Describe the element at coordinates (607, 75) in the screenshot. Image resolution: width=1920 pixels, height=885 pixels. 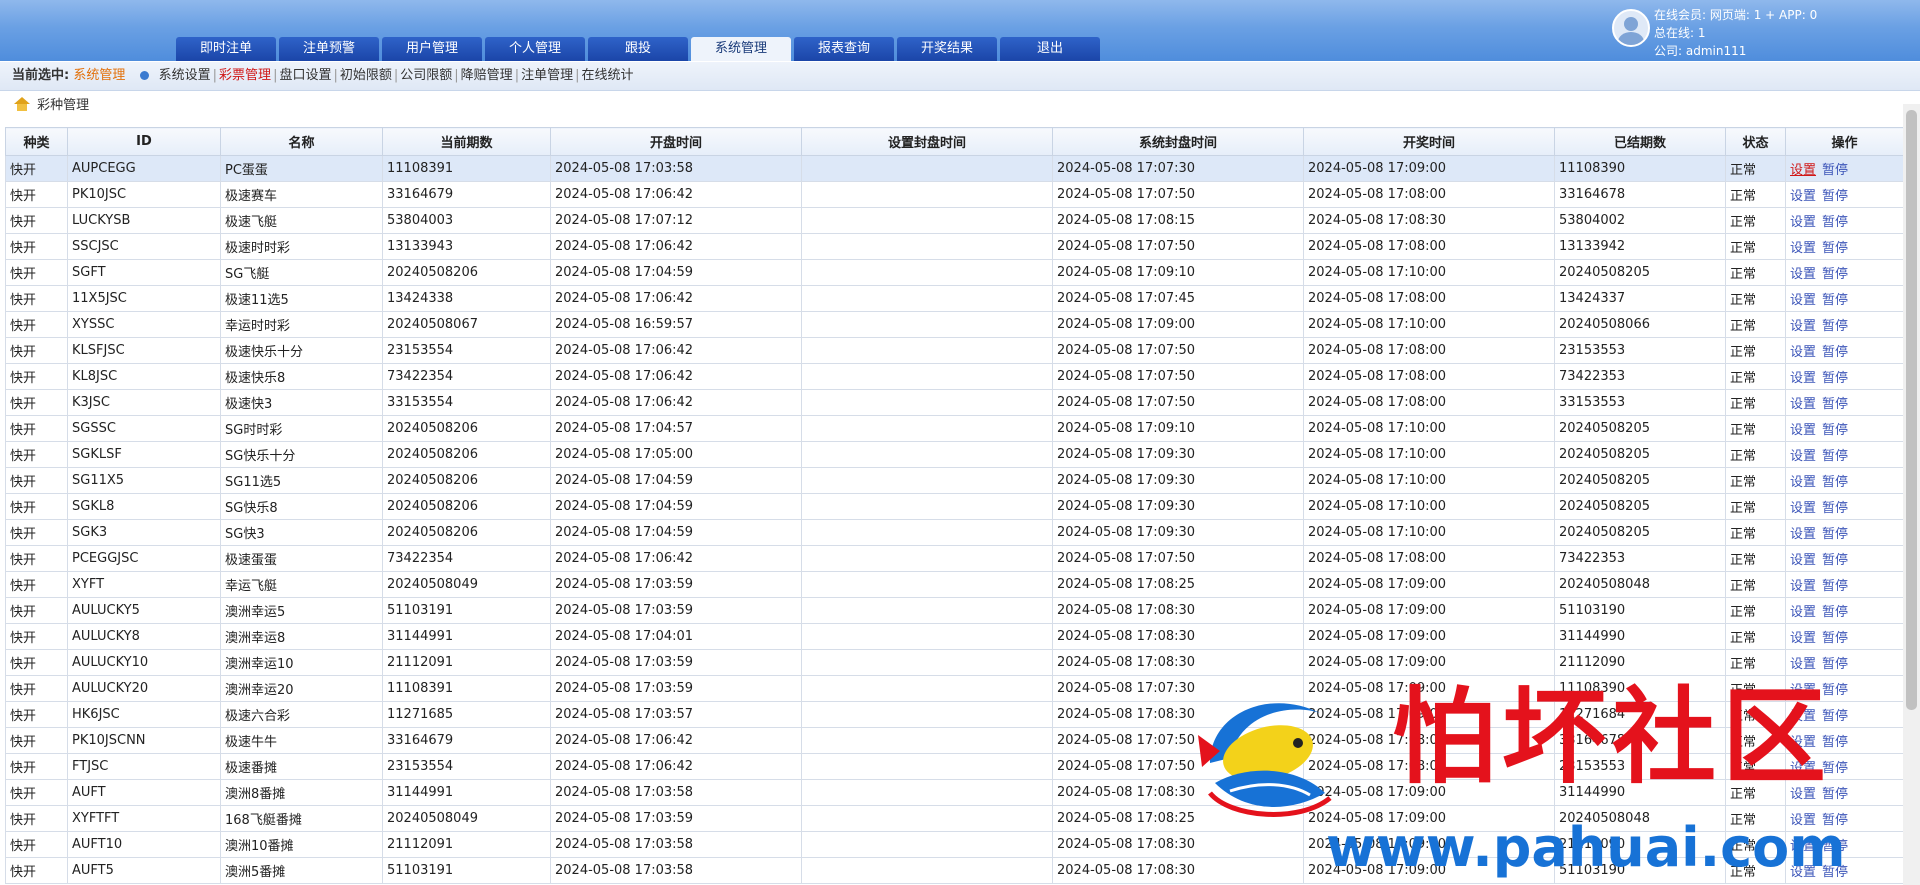
I see `sub-nav-link-8: 在线统计` at that location.